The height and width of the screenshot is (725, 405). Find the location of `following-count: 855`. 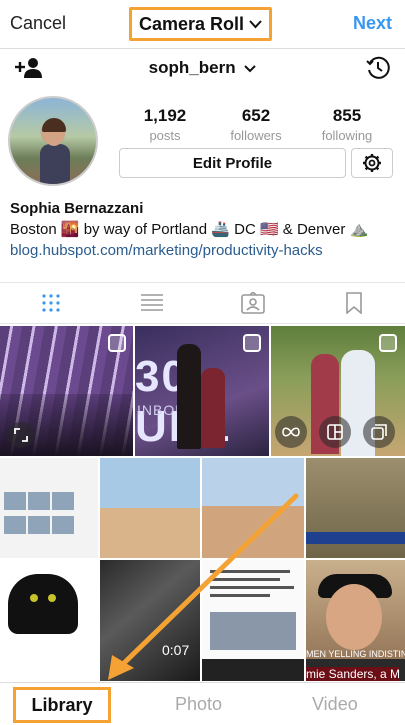

following-count: 855 is located at coordinates (347, 115).